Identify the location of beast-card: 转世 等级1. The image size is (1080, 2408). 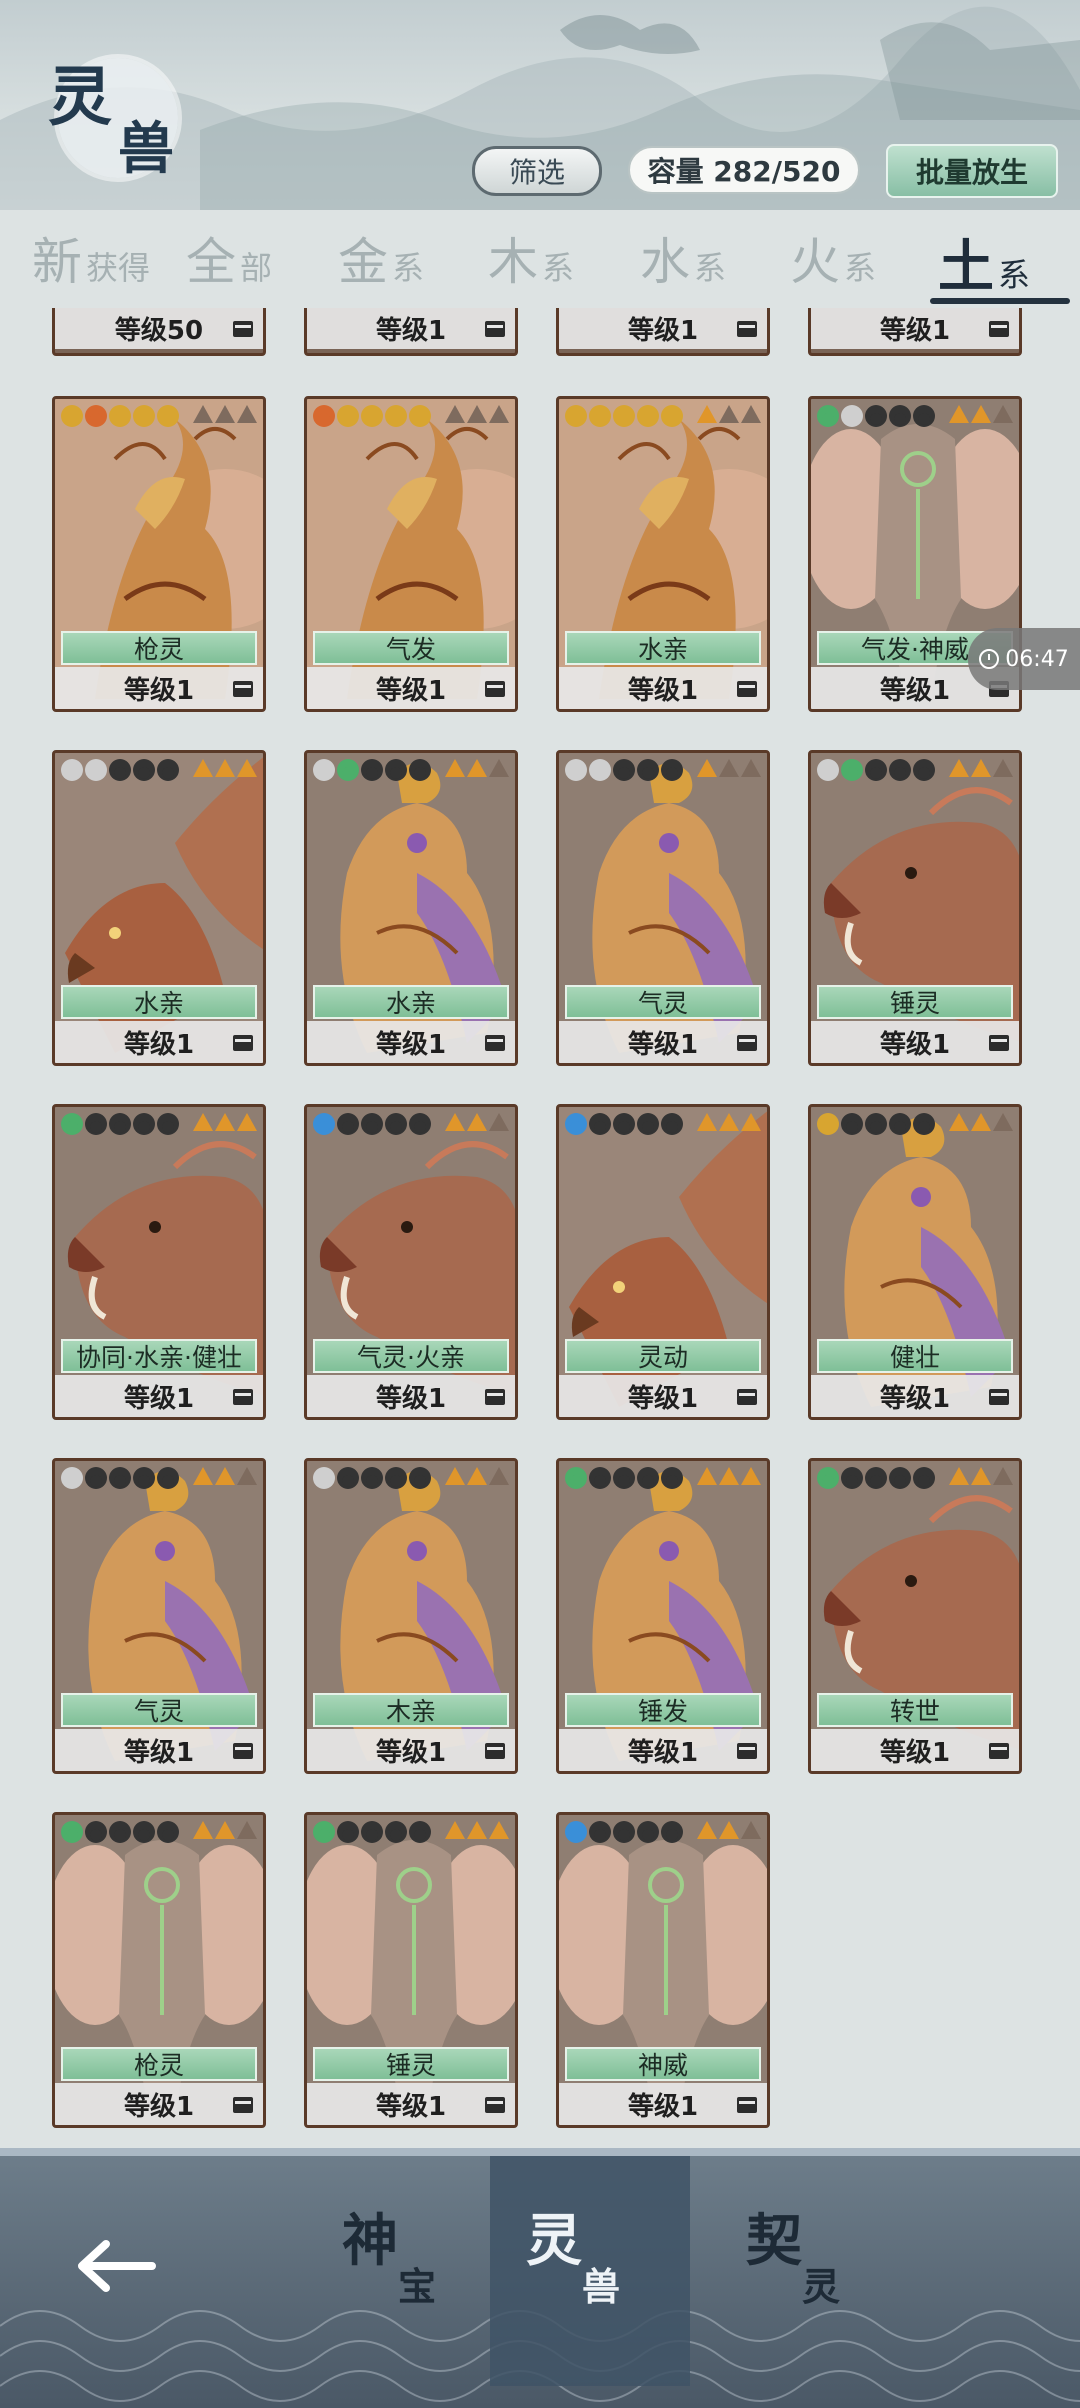
(915, 1616).